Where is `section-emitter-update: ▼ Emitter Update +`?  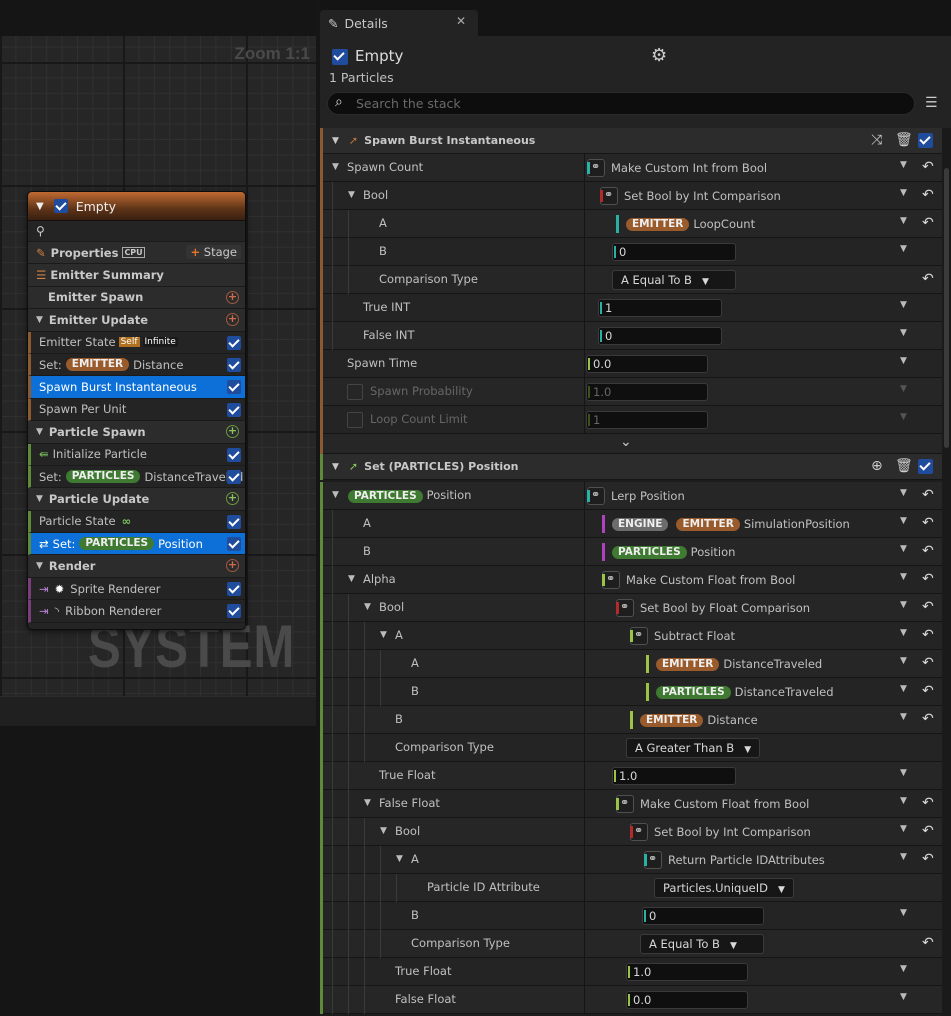 section-emitter-update: ▼ Emitter Update + is located at coordinates (136, 320).